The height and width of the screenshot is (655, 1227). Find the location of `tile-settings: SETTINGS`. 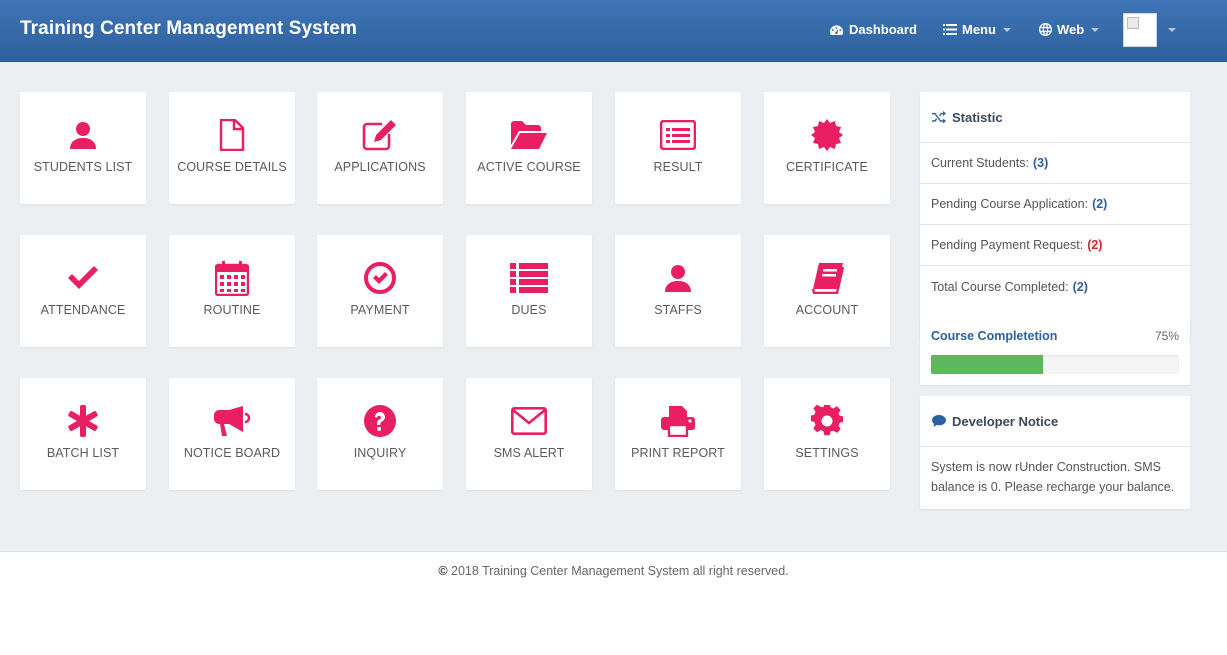

tile-settings: SETTINGS is located at coordinates (827, 434).